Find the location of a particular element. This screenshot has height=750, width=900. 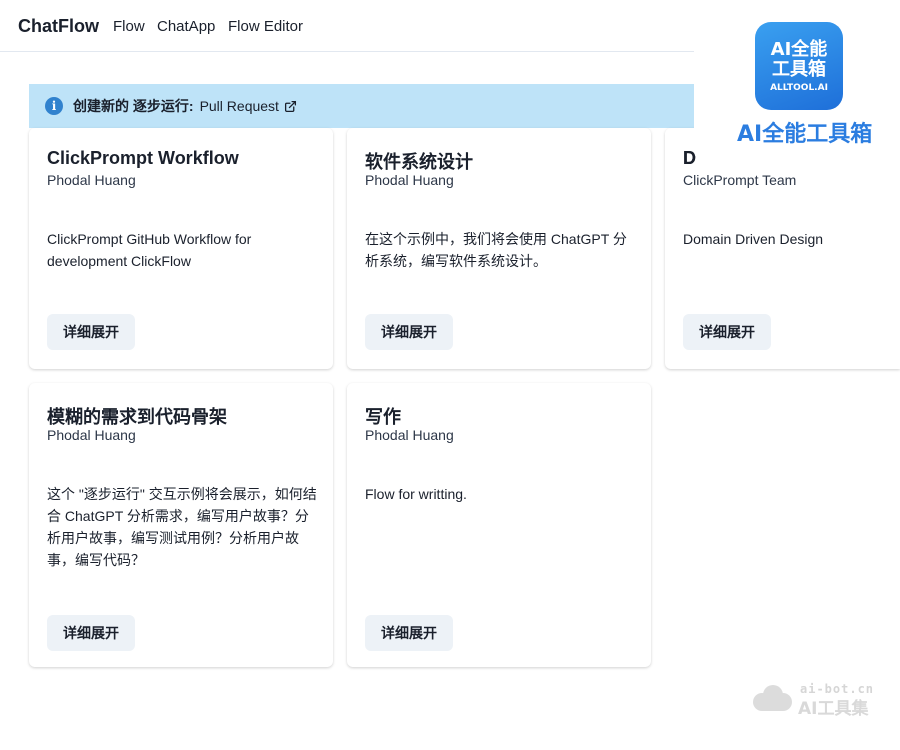

logo-subtitle: ALLTOOL.AI is located at coordinates (799, 87).